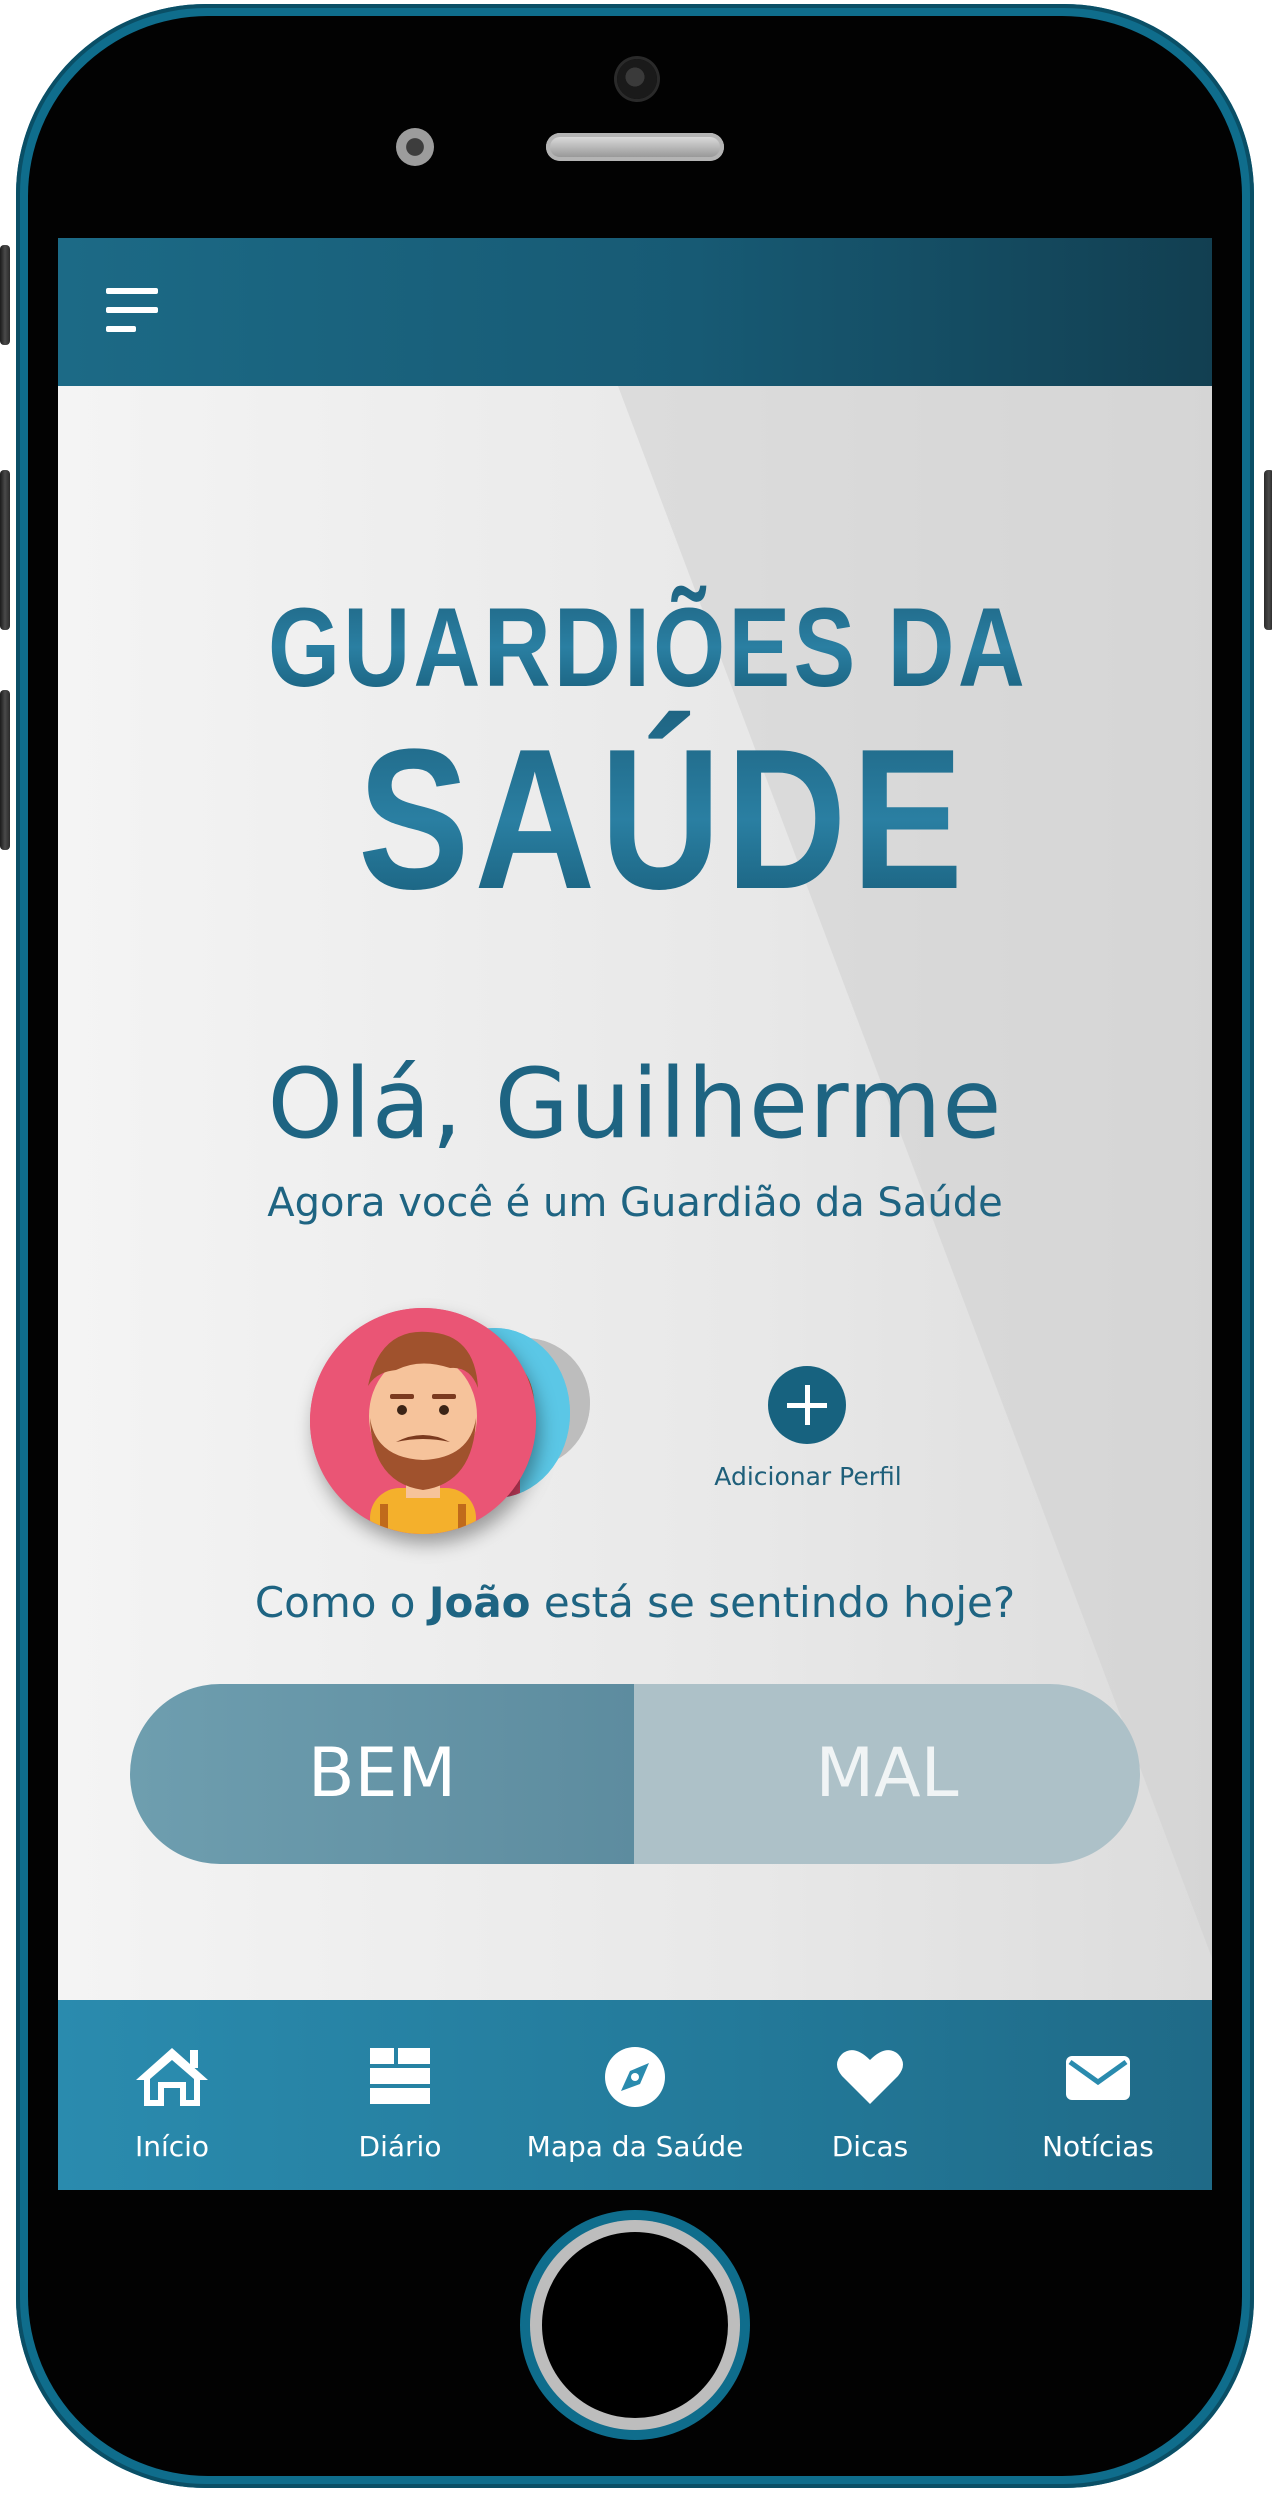  I want to click on top-app-bar, so click(635, 312).